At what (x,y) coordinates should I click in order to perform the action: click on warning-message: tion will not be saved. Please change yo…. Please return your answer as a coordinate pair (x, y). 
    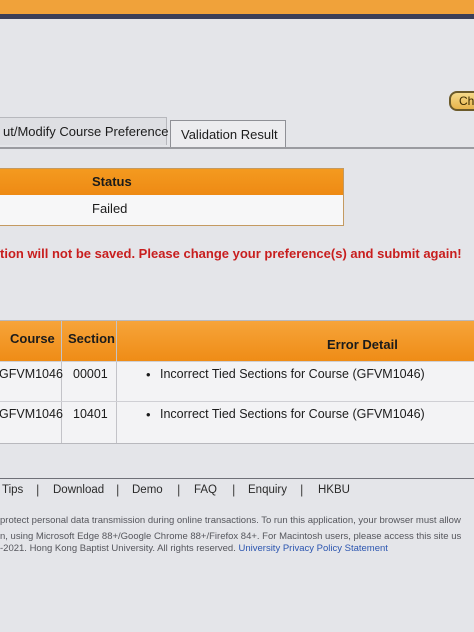
    Looking at the image, I should click on (231, 253).